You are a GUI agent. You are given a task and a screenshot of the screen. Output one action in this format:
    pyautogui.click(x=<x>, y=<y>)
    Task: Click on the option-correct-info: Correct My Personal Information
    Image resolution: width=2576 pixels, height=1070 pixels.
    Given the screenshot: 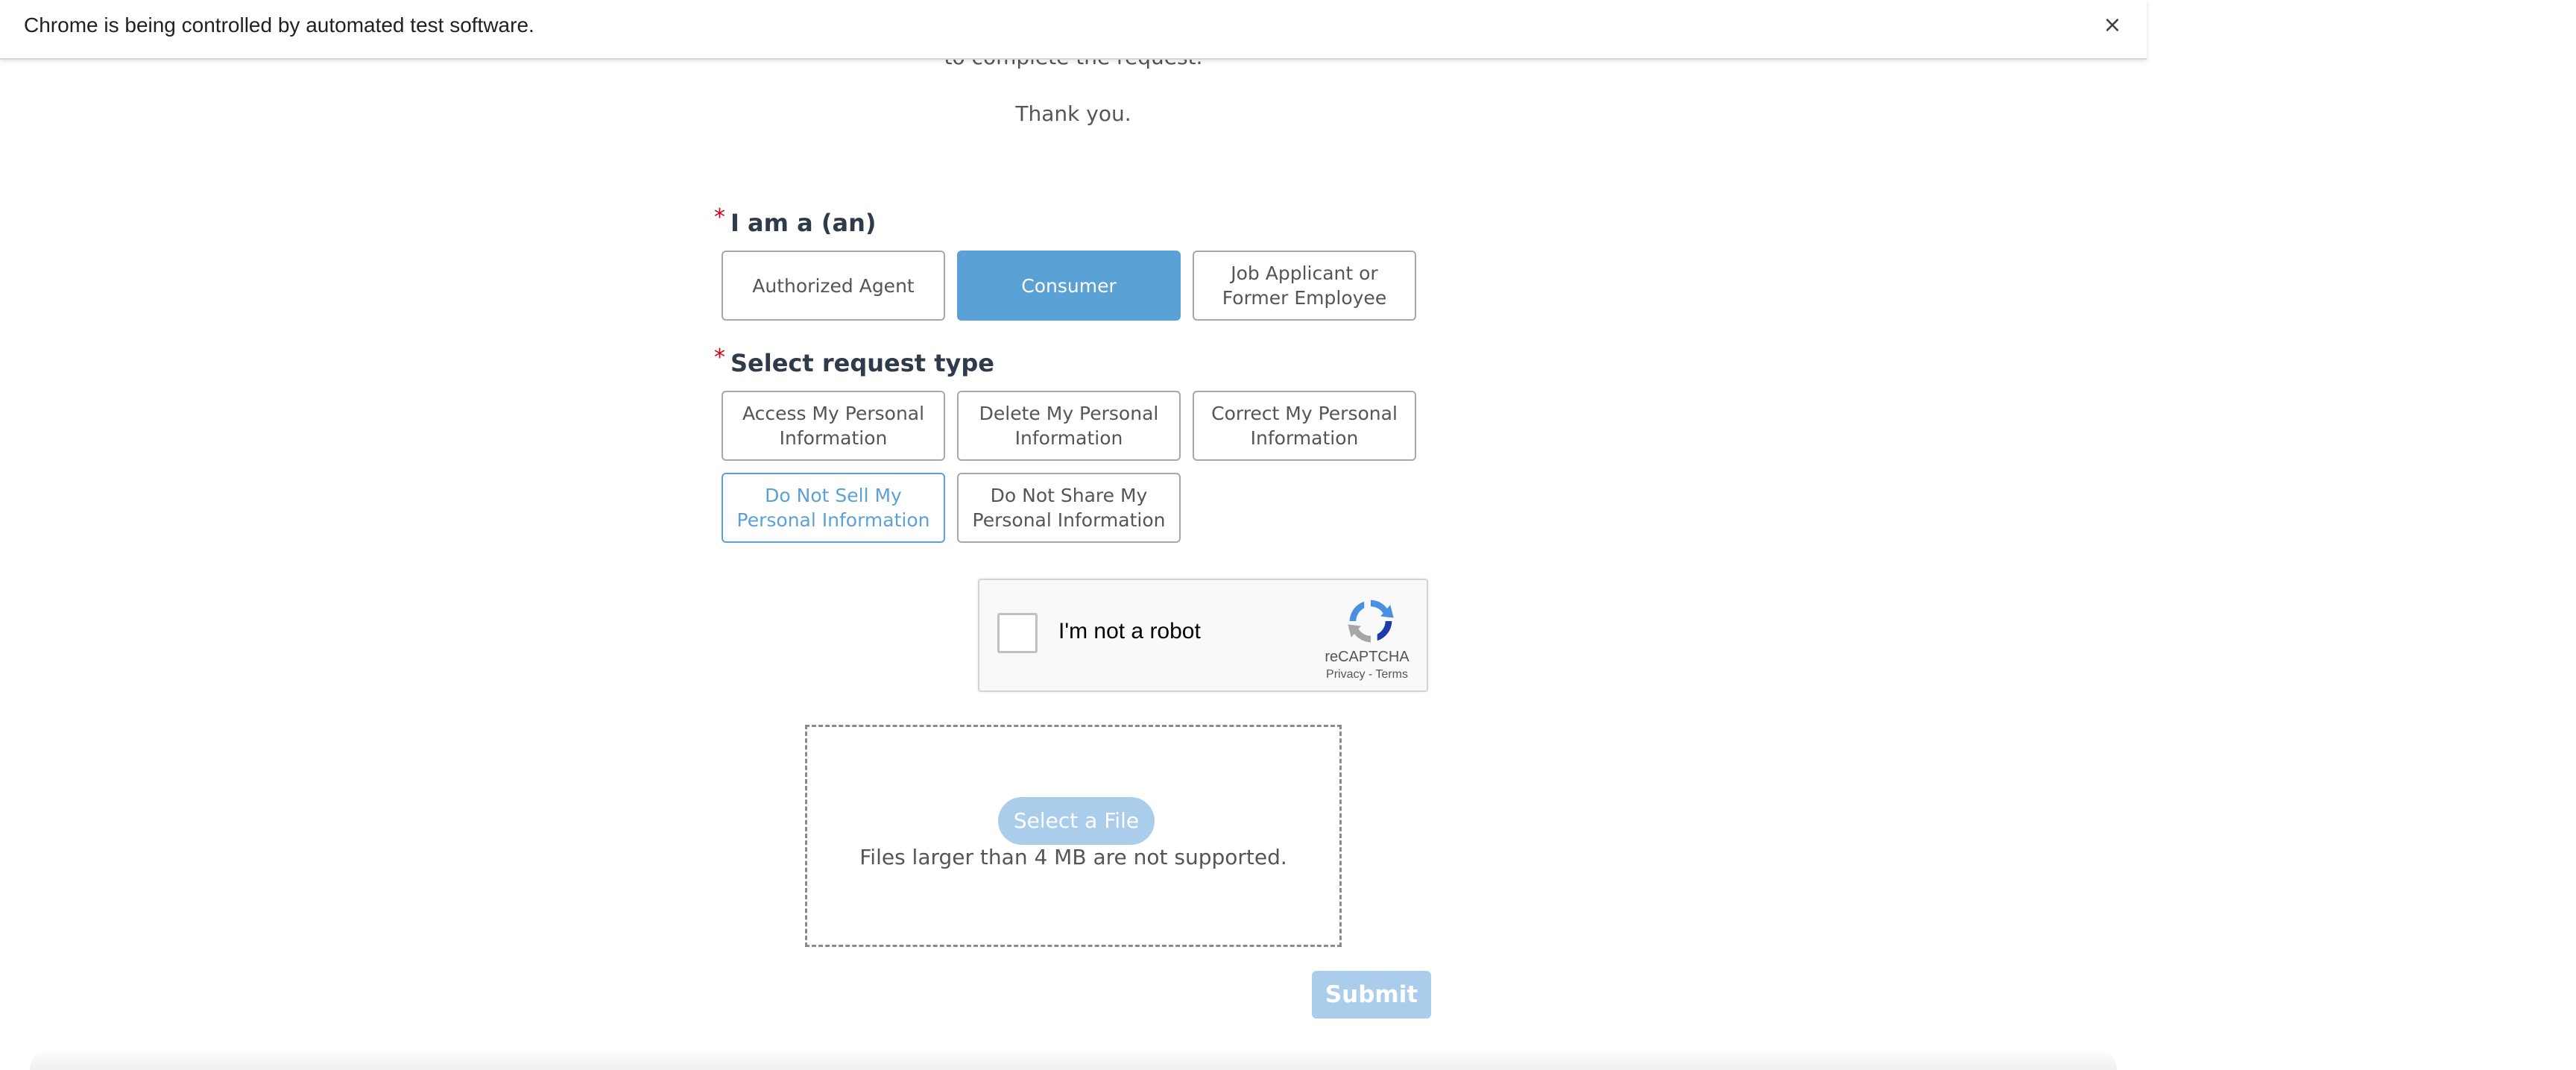 What is the action you would take?
    pyautogui.click(x=1304, y=426)
    